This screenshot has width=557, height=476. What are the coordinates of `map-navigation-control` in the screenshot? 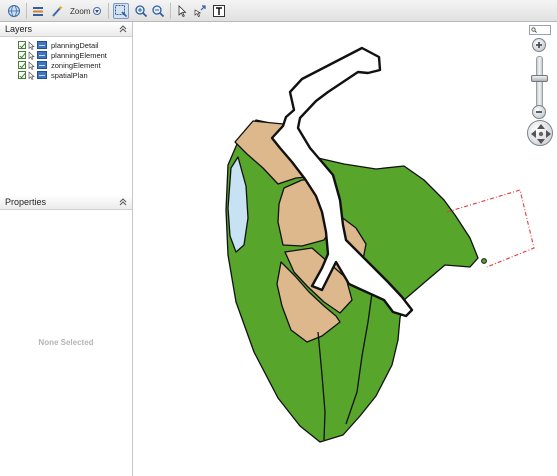 It's located at (540, 87).